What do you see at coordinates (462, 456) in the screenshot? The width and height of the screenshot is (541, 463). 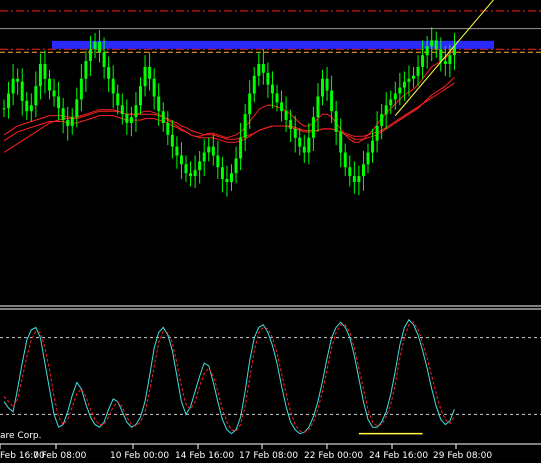 I see `x-axis-tick-label: 29 Feb 08:00` at bounding box center [462, 456].